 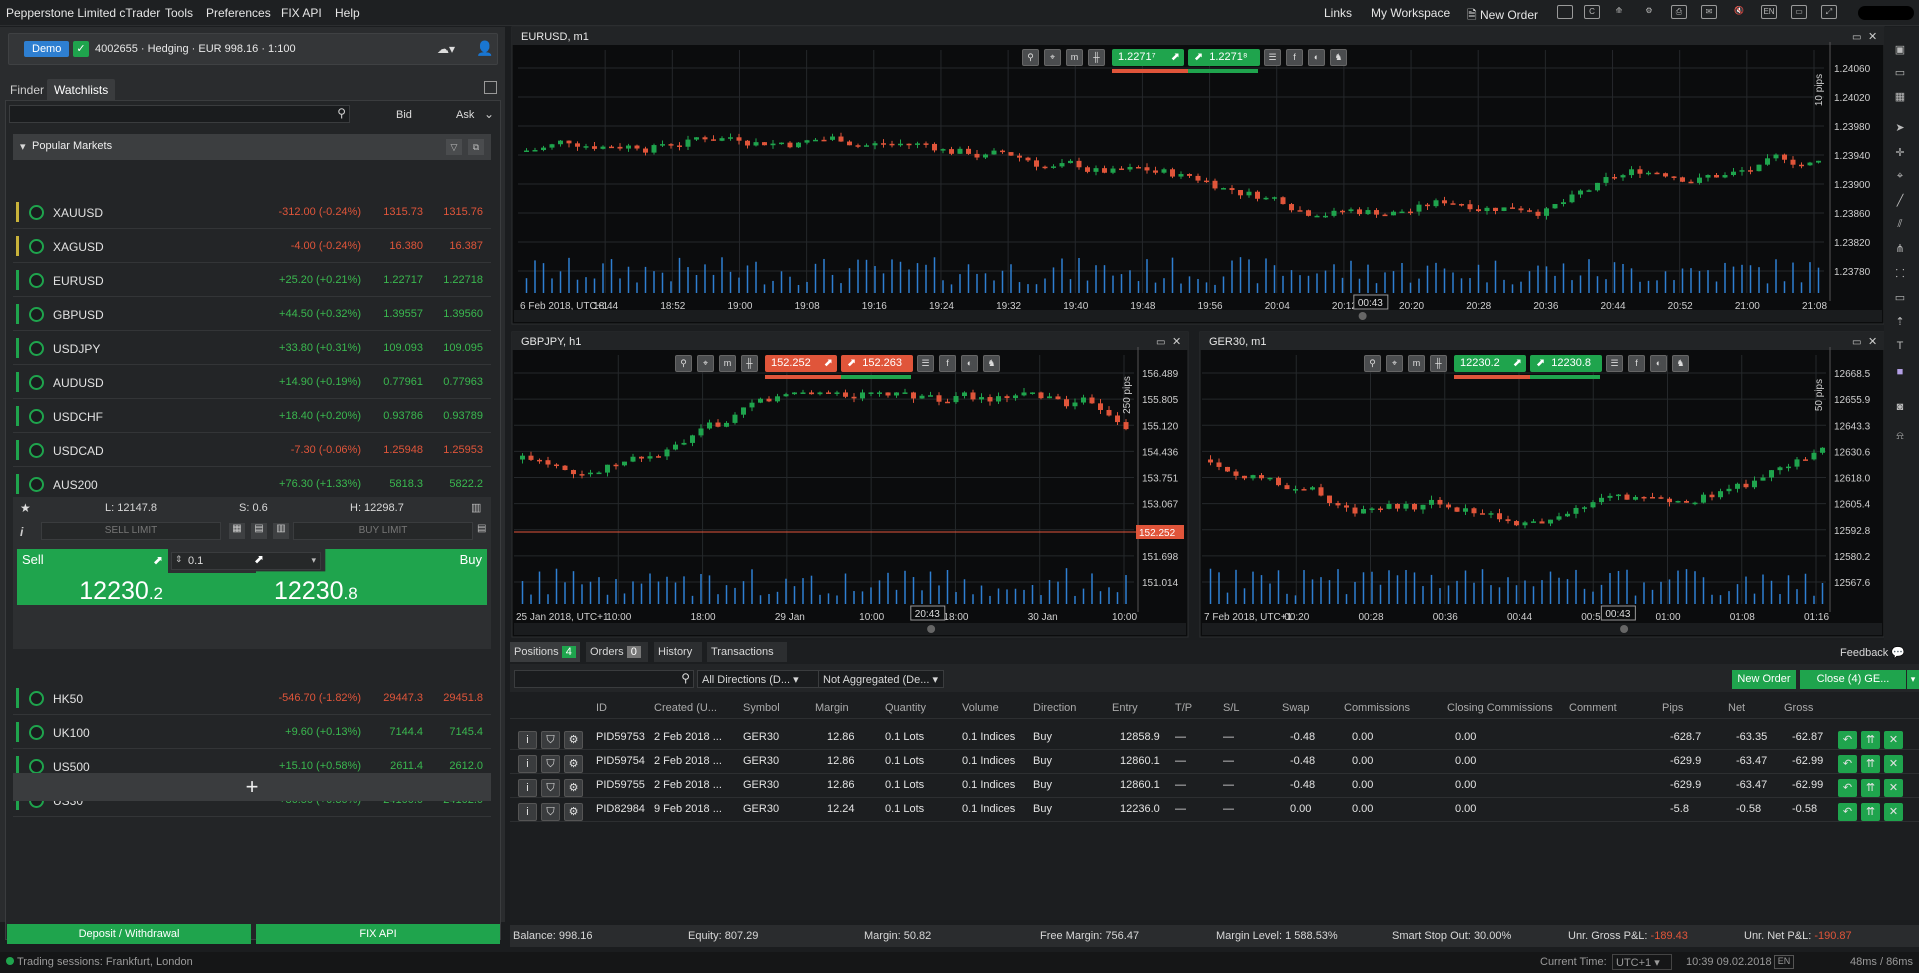 I want to click on symbol-ask: 29451.8, so click(x=463, y=698).